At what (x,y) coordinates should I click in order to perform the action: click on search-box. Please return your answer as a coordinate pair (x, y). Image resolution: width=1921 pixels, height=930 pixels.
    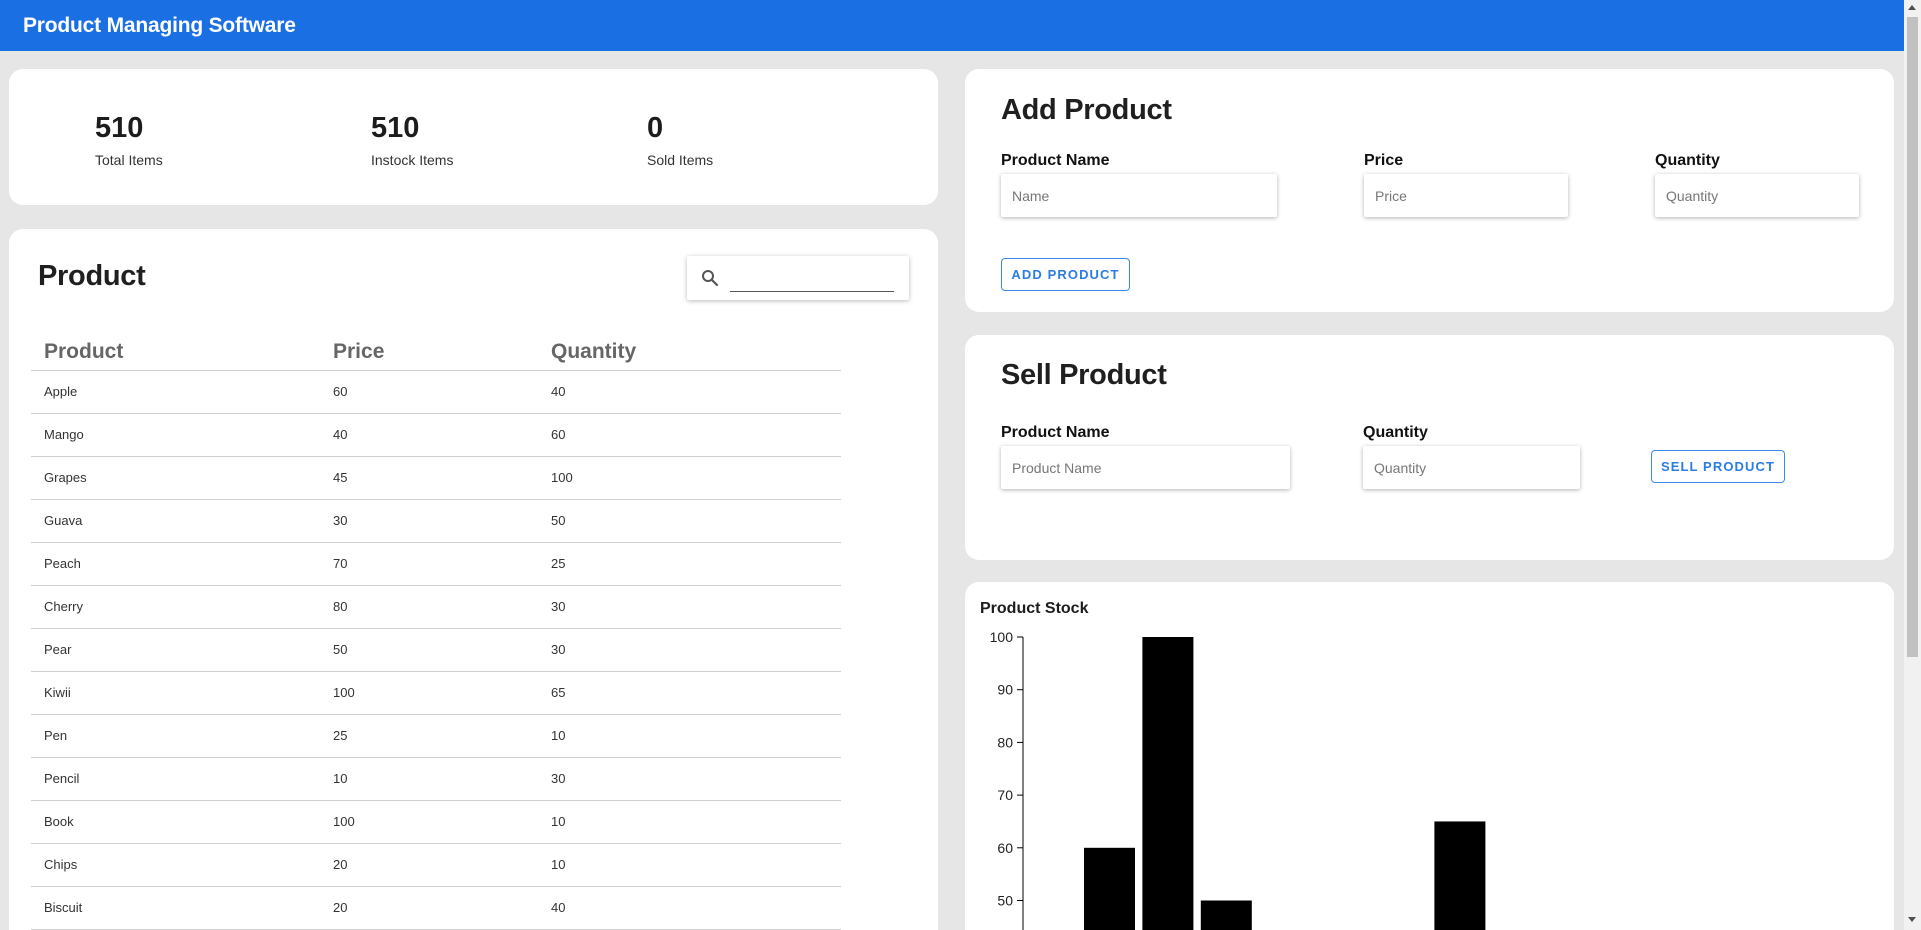
    Looking at the image, I should click on (798, 278).